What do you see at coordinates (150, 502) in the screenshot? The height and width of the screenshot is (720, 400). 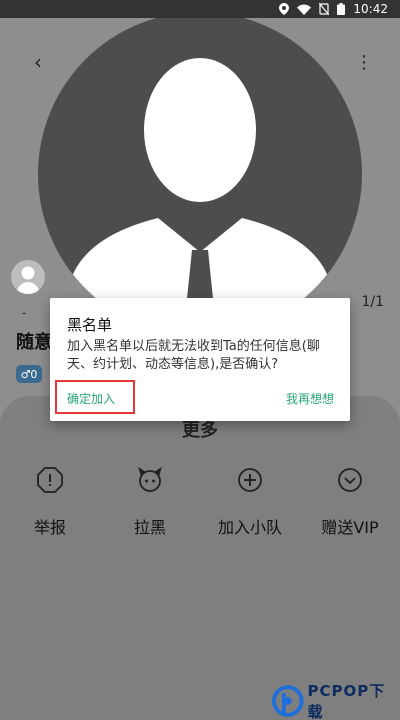 I see `block-action: 拉黑` at bounding box center [150, 502].